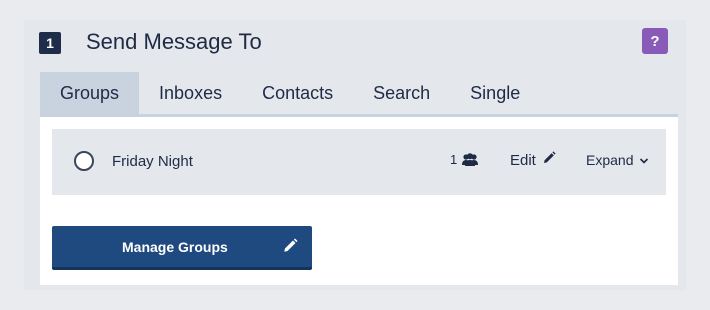 The height and width of the screenshot is (310, 710). I want to click on tab-contacts: Contacts, so click(297, 93).